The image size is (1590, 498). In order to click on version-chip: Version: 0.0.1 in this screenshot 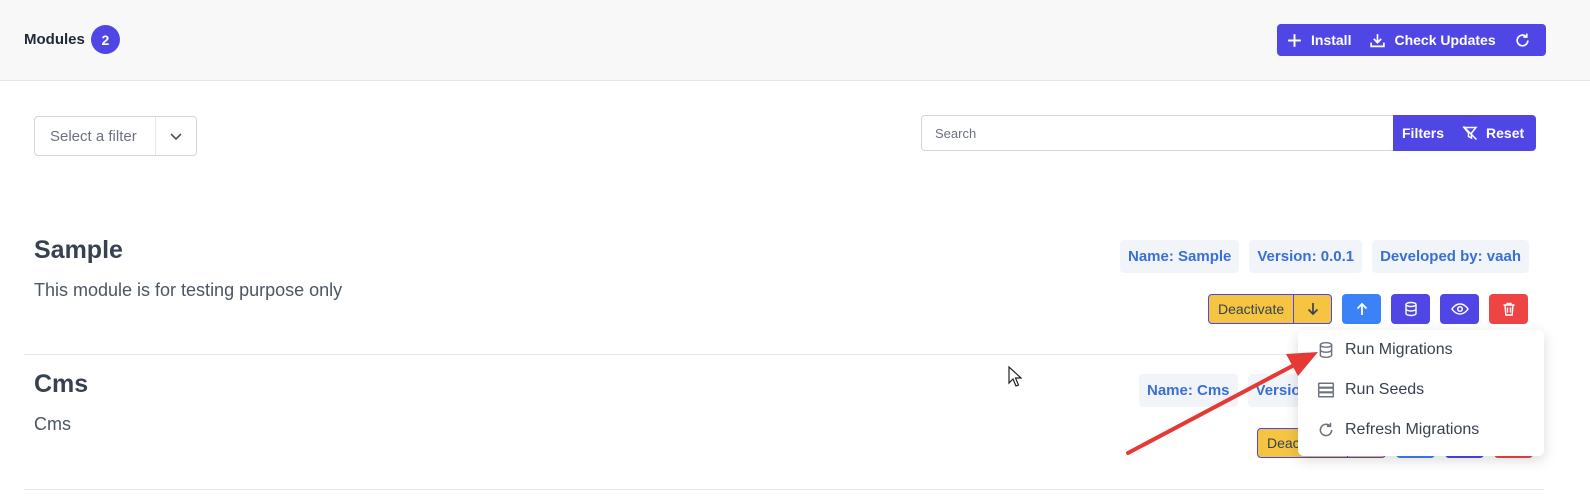, I will do `click(1306, 256)`.